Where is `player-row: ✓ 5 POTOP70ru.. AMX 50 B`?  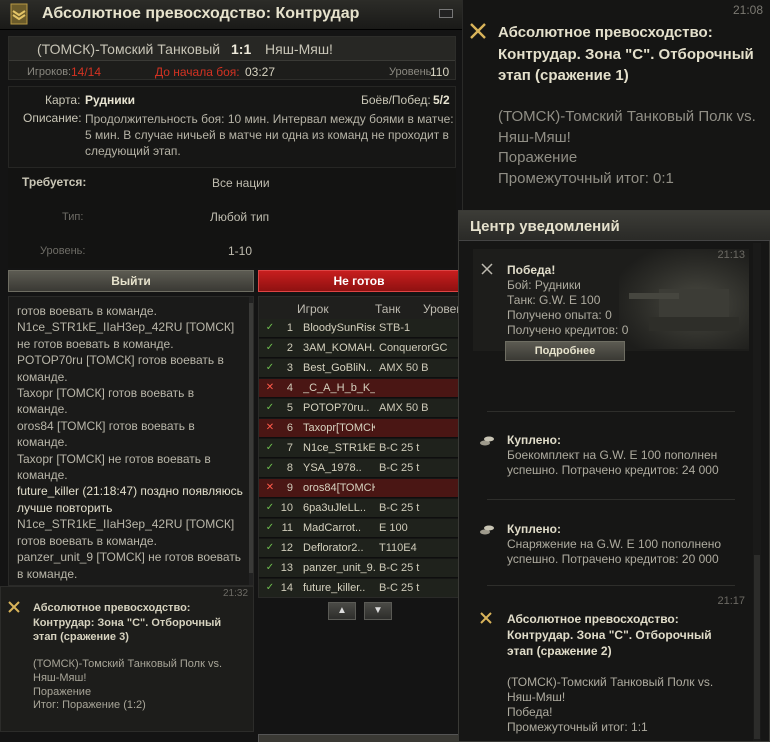 player-row: ✓ 5 POTOP70ru.. AMX 50 B is located at coordinates (359, 408).